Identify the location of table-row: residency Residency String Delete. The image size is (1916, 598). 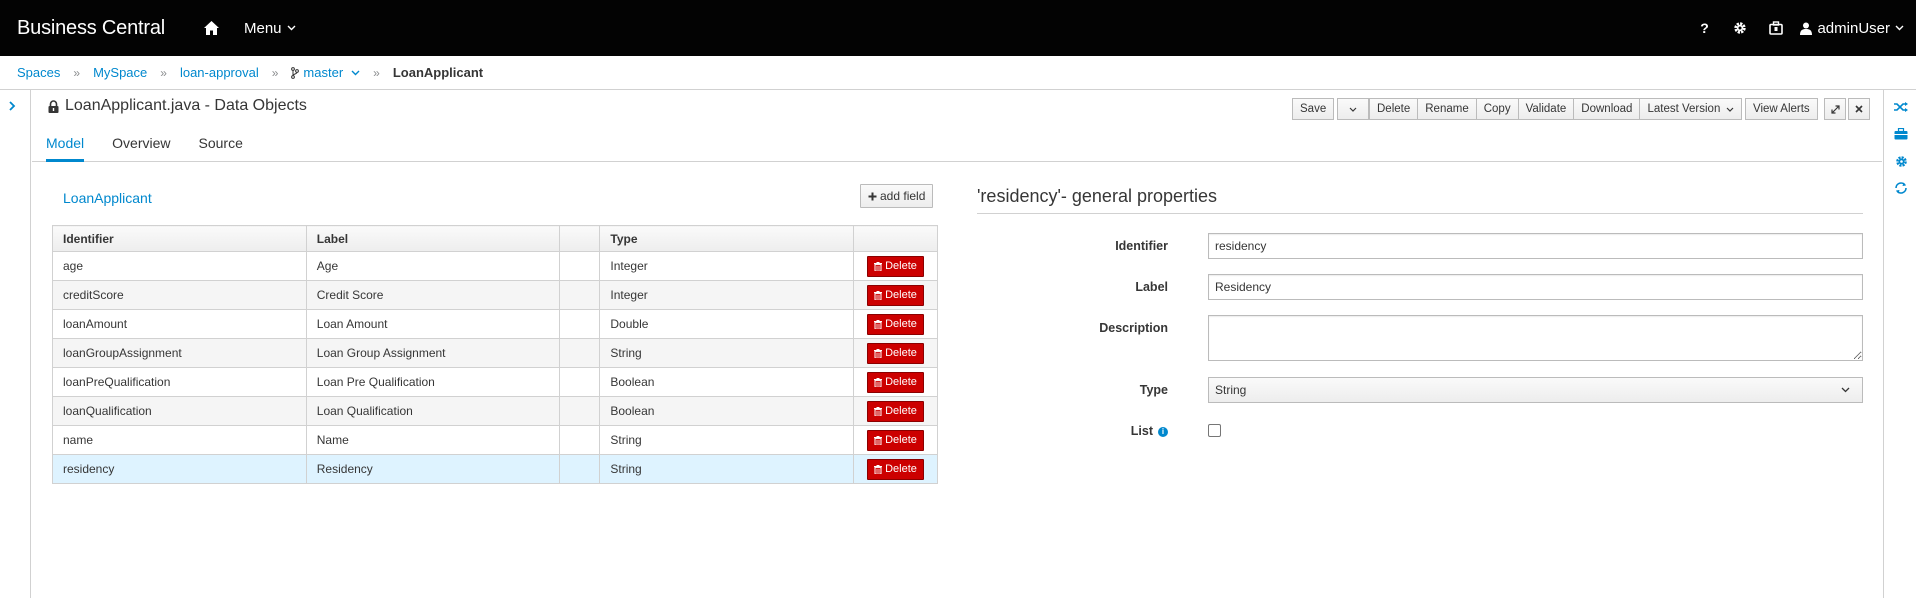
(495, 469).